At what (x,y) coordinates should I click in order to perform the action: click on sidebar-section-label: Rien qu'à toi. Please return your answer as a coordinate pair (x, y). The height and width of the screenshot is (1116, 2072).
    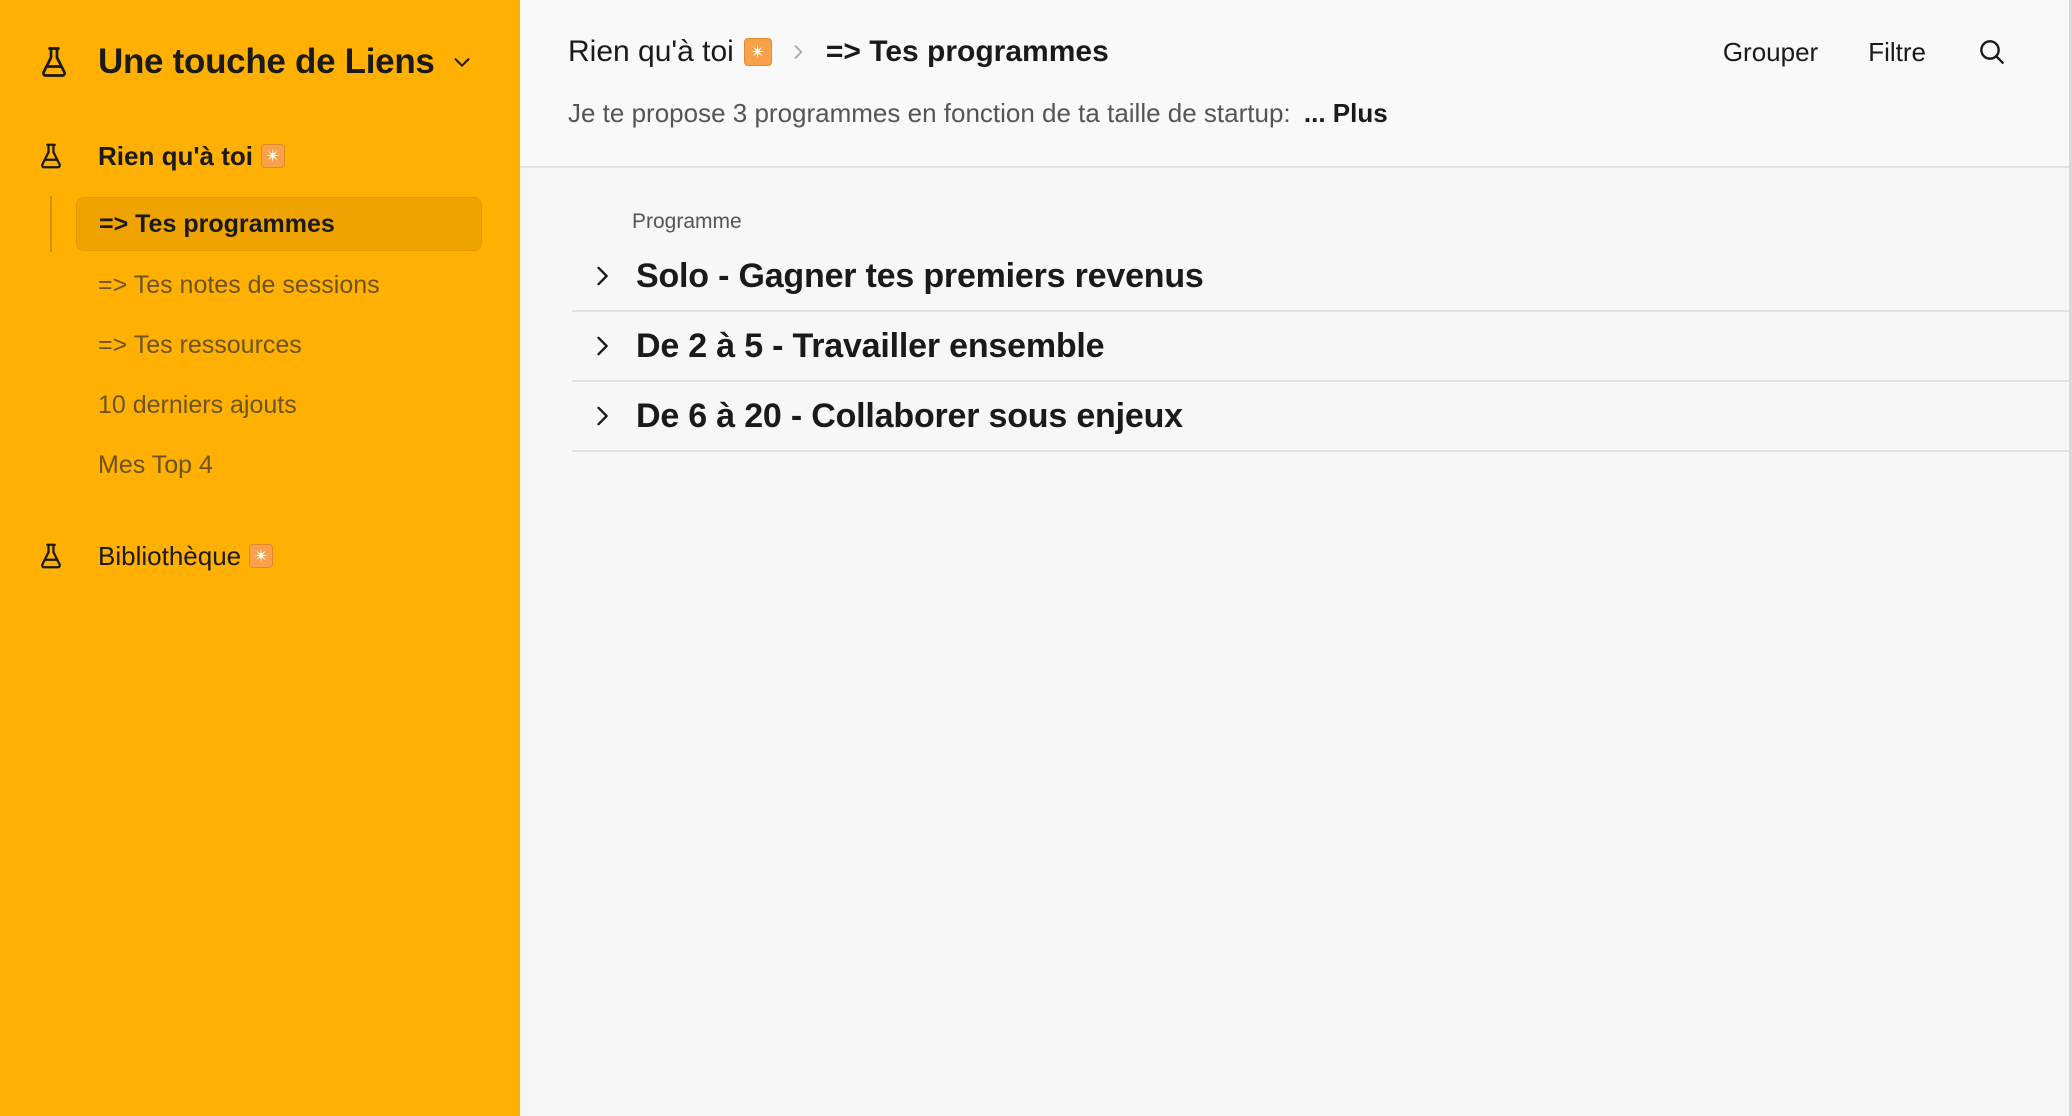
    Looking at the image, I should click on (175, 155).